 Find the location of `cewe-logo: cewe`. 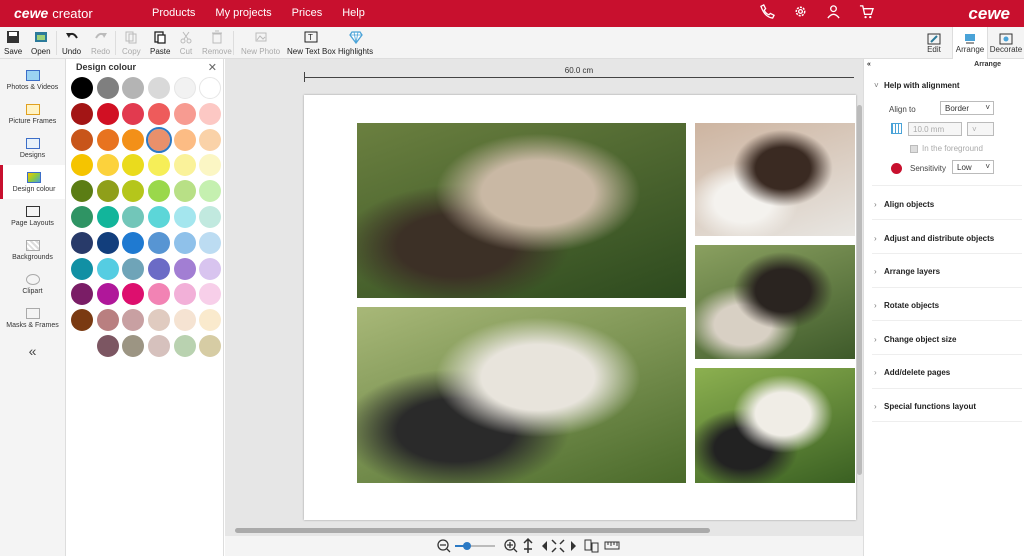

cewe-logo: cewe is located at coordinates (989, 14).